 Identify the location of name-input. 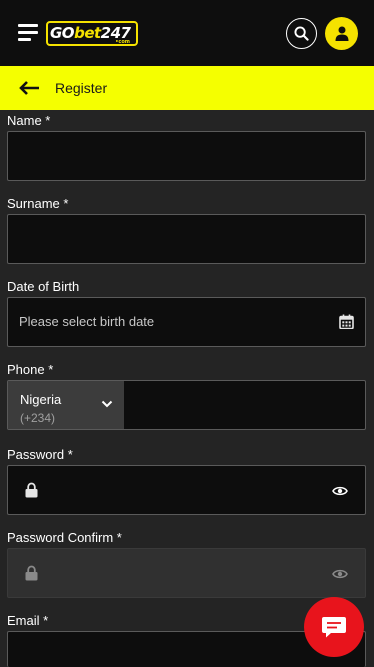
(186, 156).